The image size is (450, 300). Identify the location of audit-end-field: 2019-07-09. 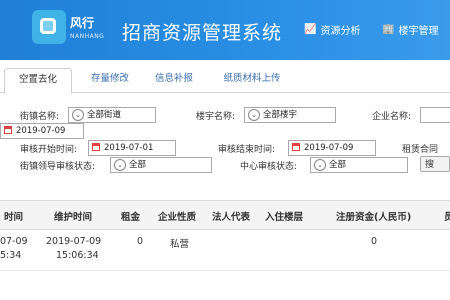
(332, 148).